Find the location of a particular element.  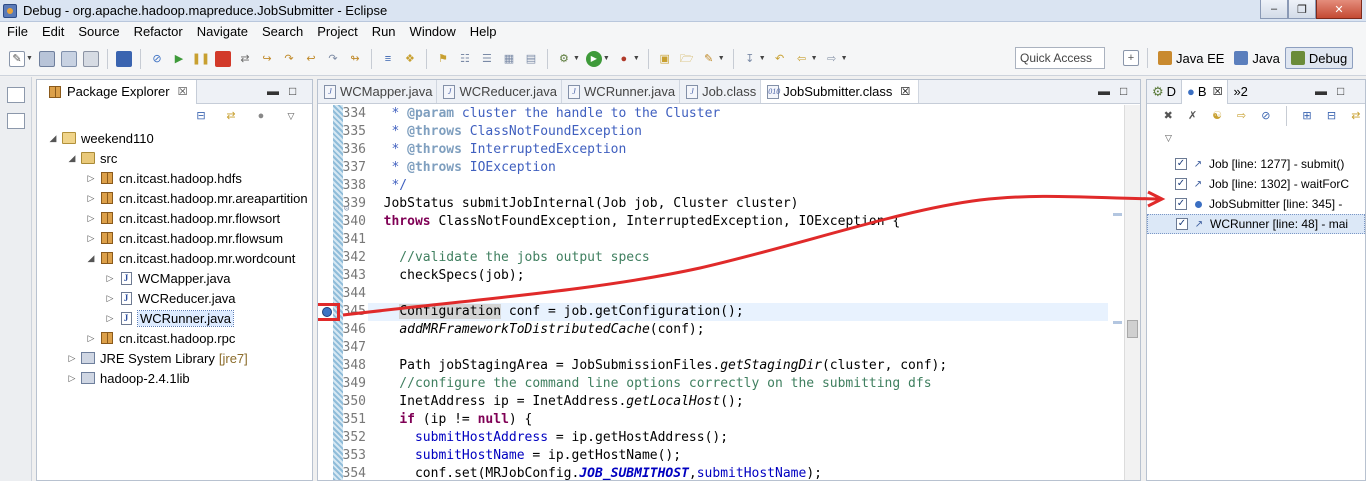

maximize-editor-icon: □ is located at coordinates (1123, 91).